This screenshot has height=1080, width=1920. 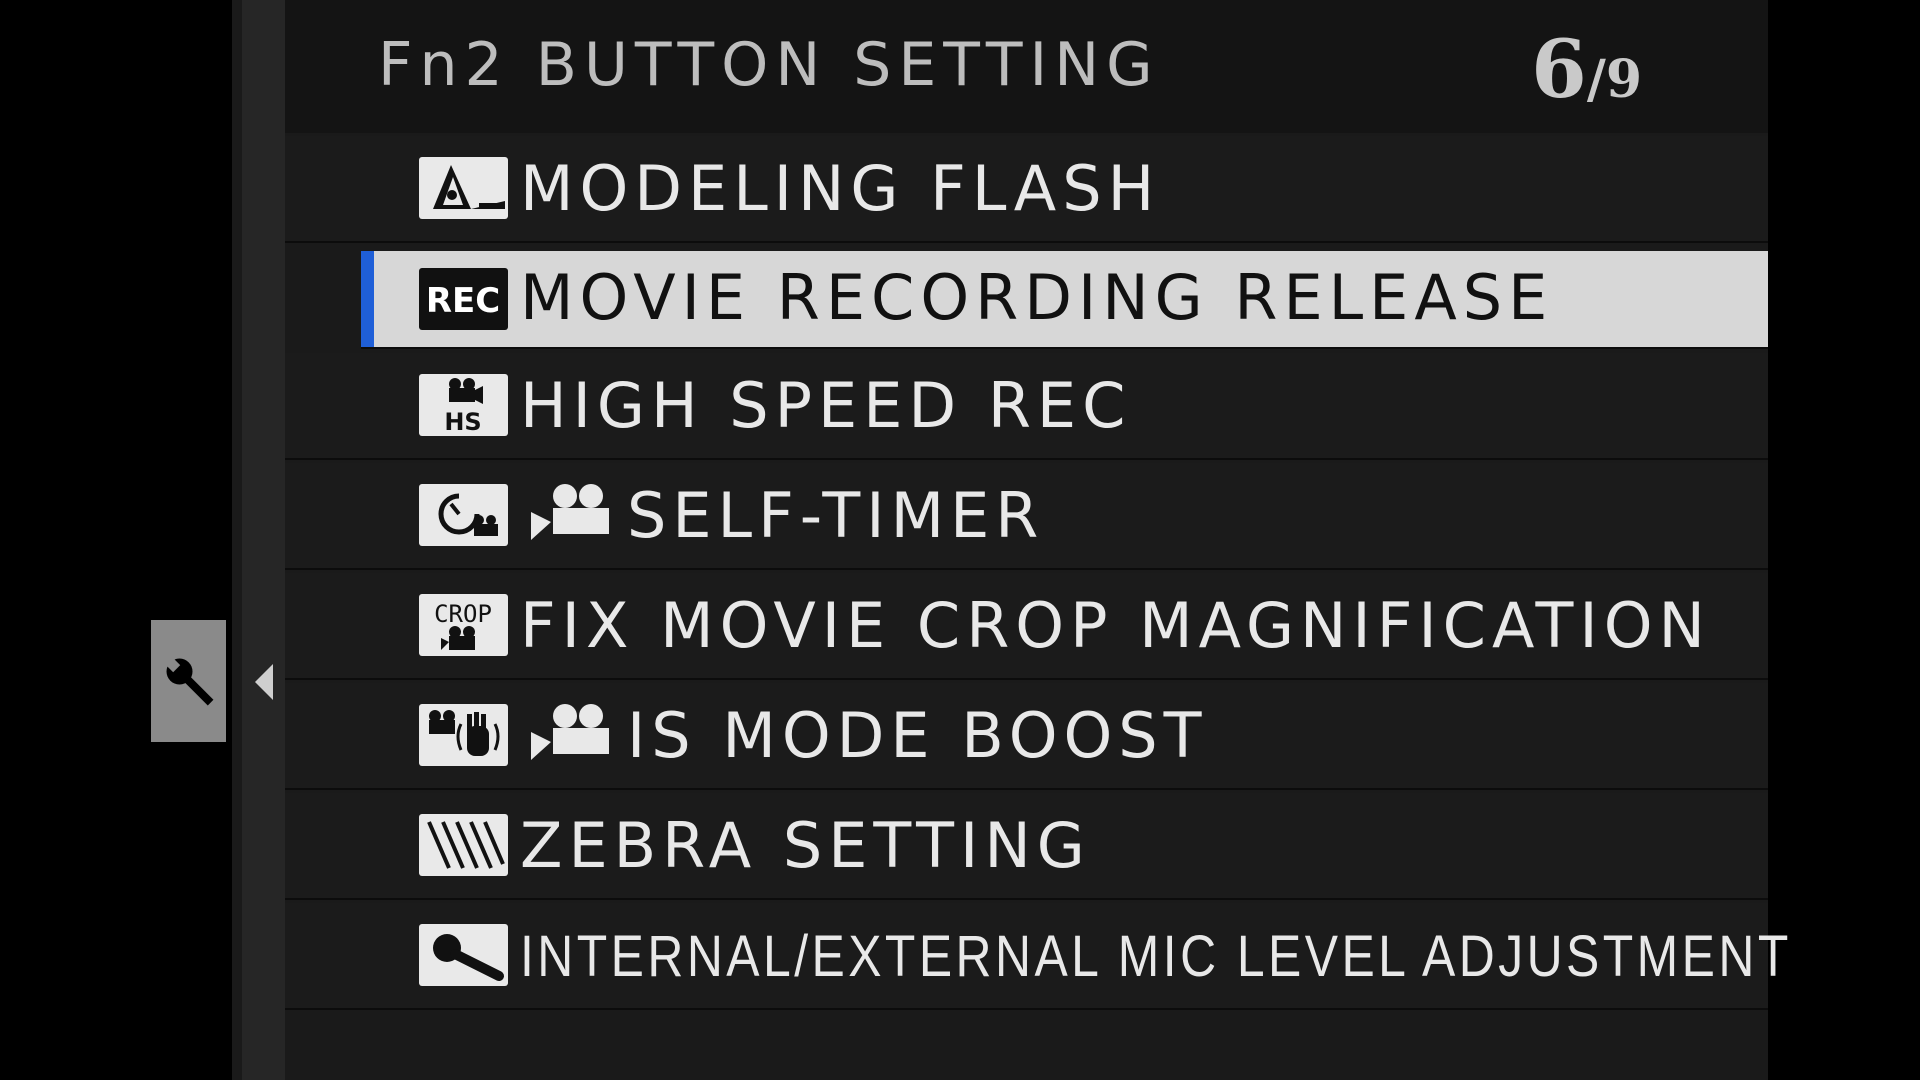 What do you see at coordinates (826, 405) in the screenshot?
I see `menu-item-label: HIGH SPEED REC` at bounding box center [826, 405].